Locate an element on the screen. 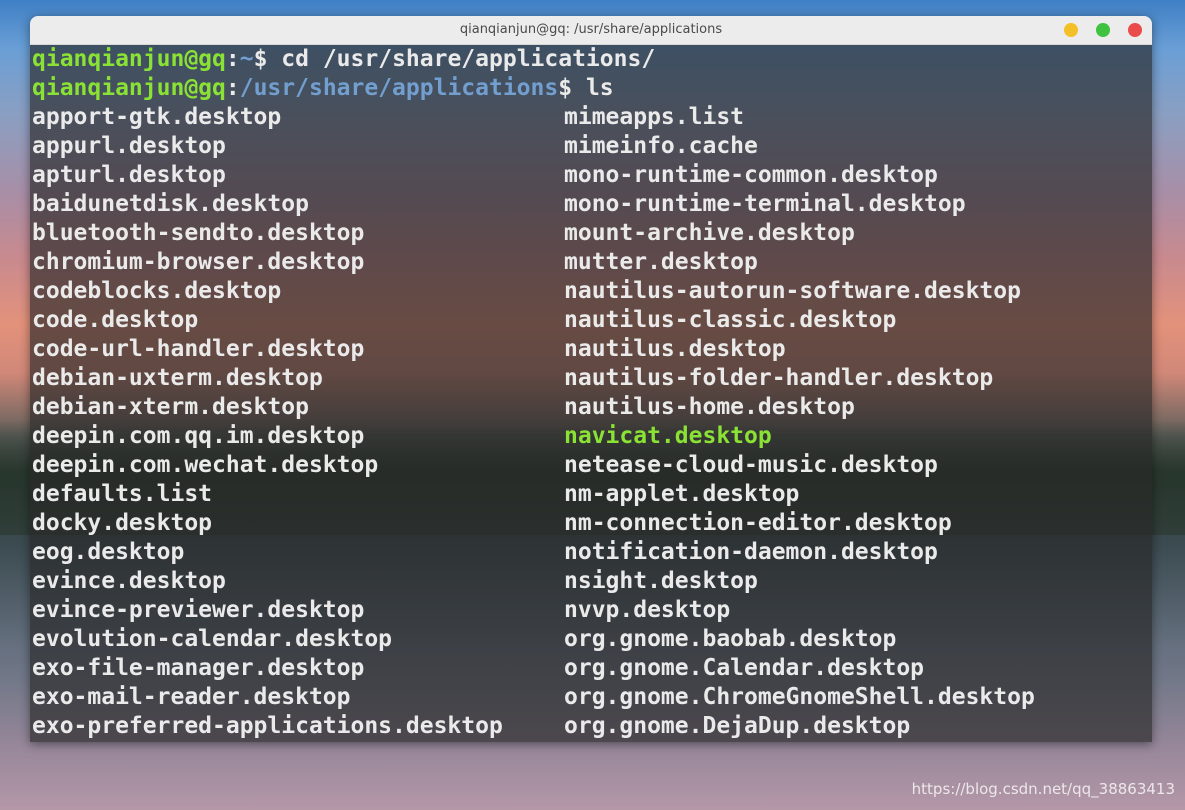  file-entry: nvvp.desktop is located at coordinates (647, 610).